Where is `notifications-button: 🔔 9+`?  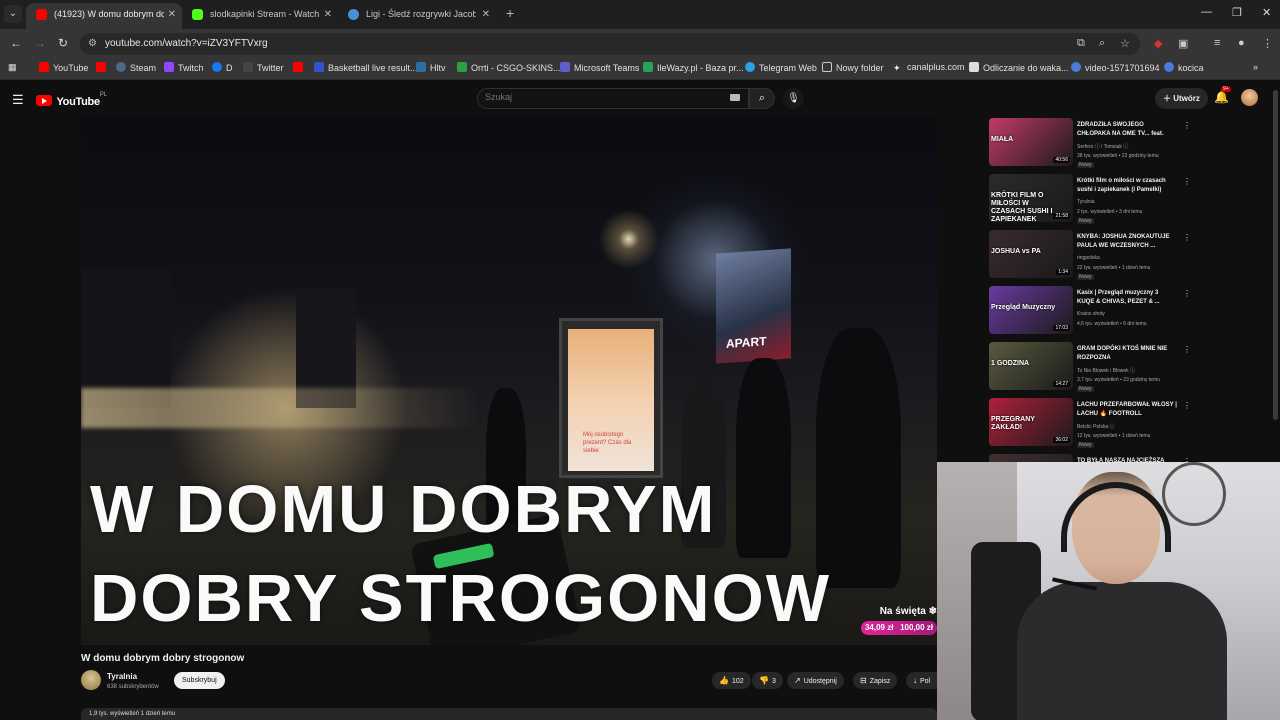
notifications-button: 🔔 9+ is located at coordinates (1222, 95).